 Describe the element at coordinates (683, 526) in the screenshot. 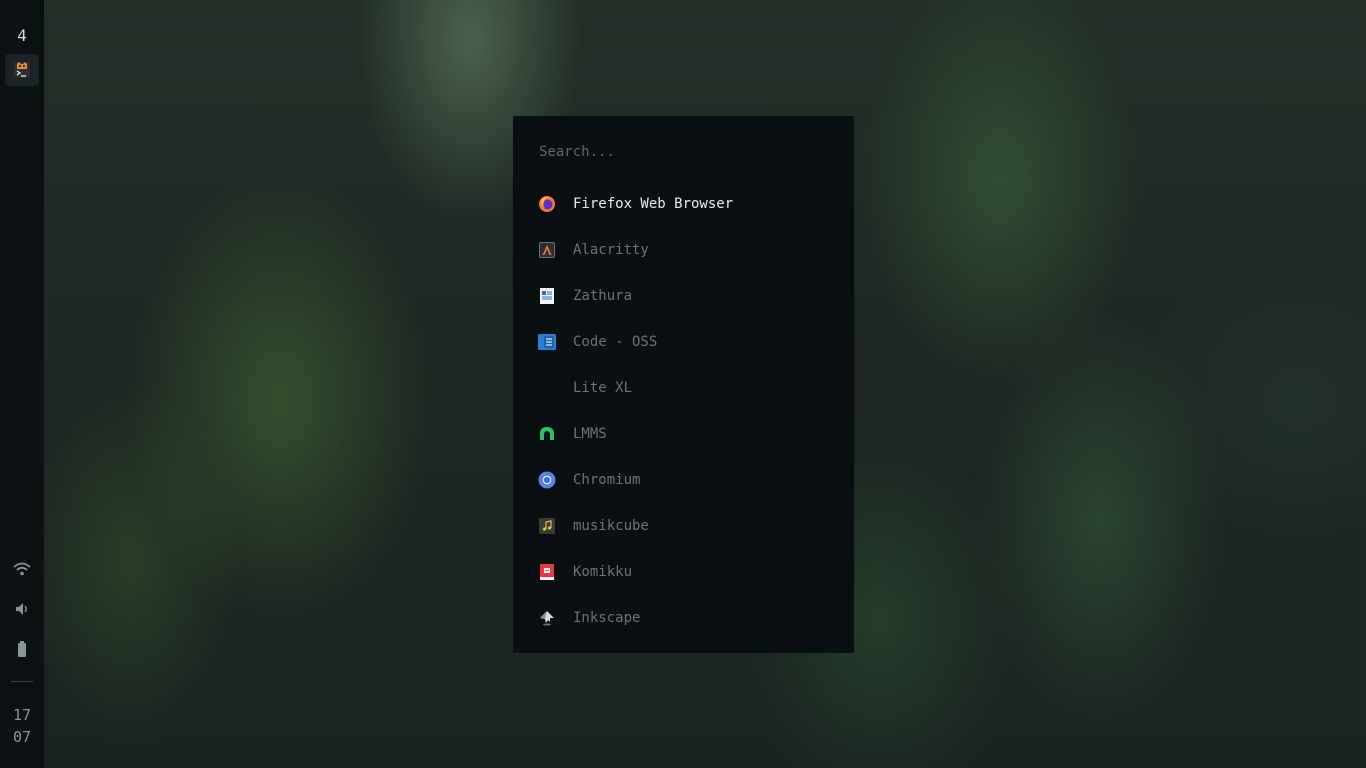

I see `app-item-musikcube: musikcube` at that location.